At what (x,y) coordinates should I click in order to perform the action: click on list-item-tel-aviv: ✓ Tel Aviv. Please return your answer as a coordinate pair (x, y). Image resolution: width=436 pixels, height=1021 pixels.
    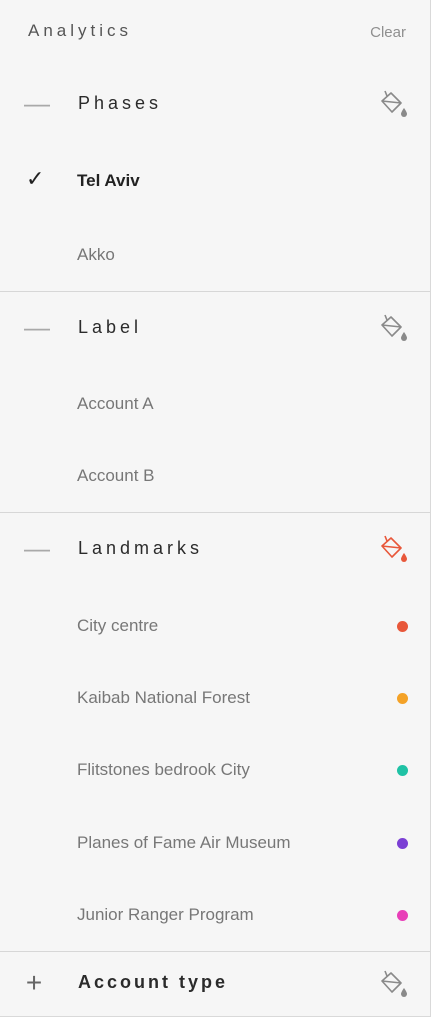
    Looking at the image, I should click on (215, 181).